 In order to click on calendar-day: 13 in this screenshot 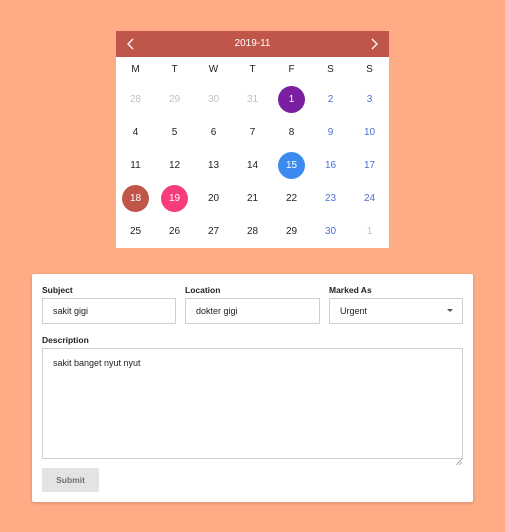, I will do `click(213, 165)`.